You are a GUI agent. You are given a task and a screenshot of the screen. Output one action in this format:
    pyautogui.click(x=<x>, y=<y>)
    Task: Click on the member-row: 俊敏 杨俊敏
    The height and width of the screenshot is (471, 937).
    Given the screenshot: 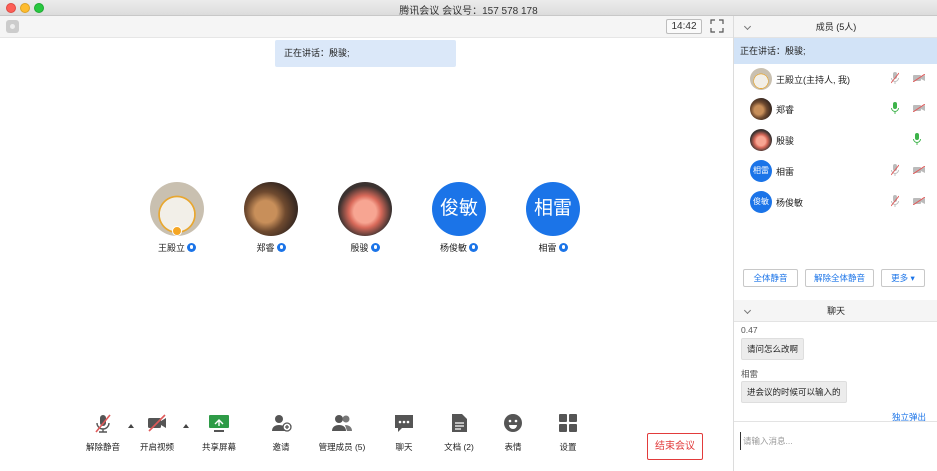 What is the action you would take?
    pyautogui.click(x=835, y=203)
    